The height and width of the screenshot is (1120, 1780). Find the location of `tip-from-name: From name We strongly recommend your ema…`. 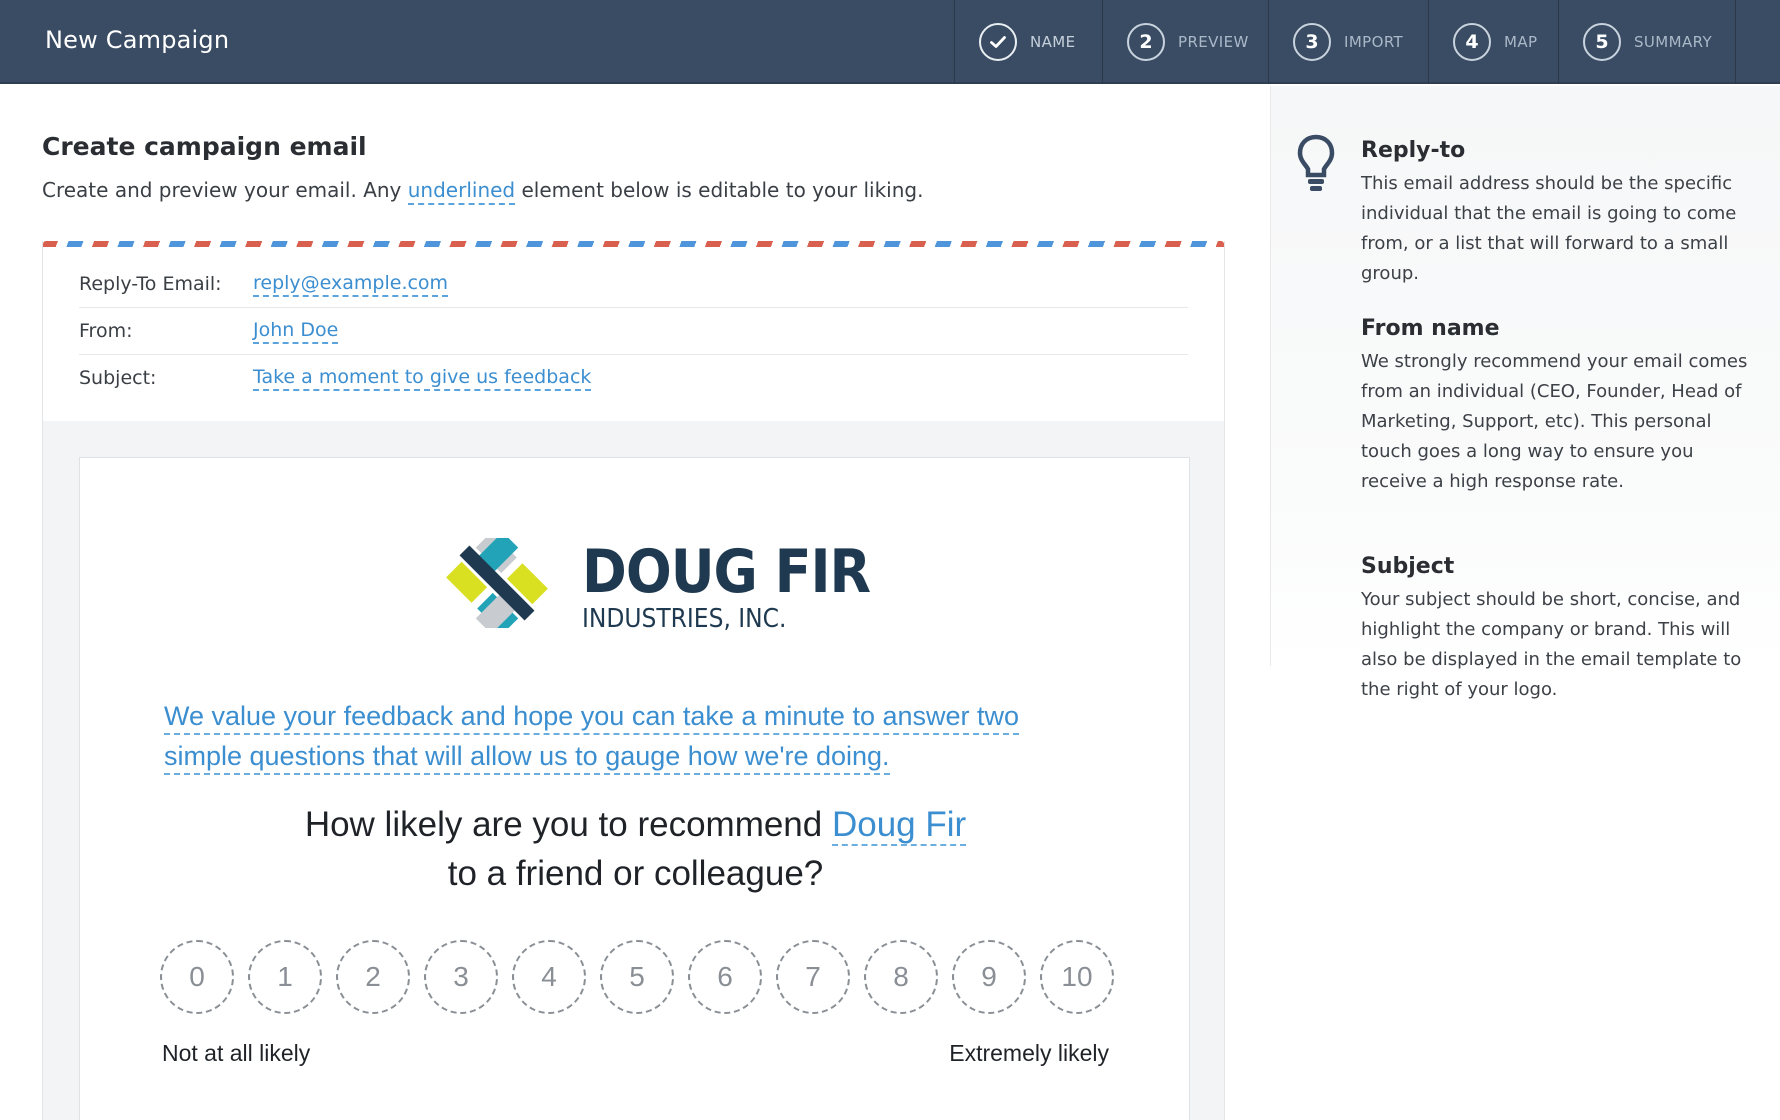

tip-from-name: From name We strongly recommend your ema… is located at coordinates (1556, 406).